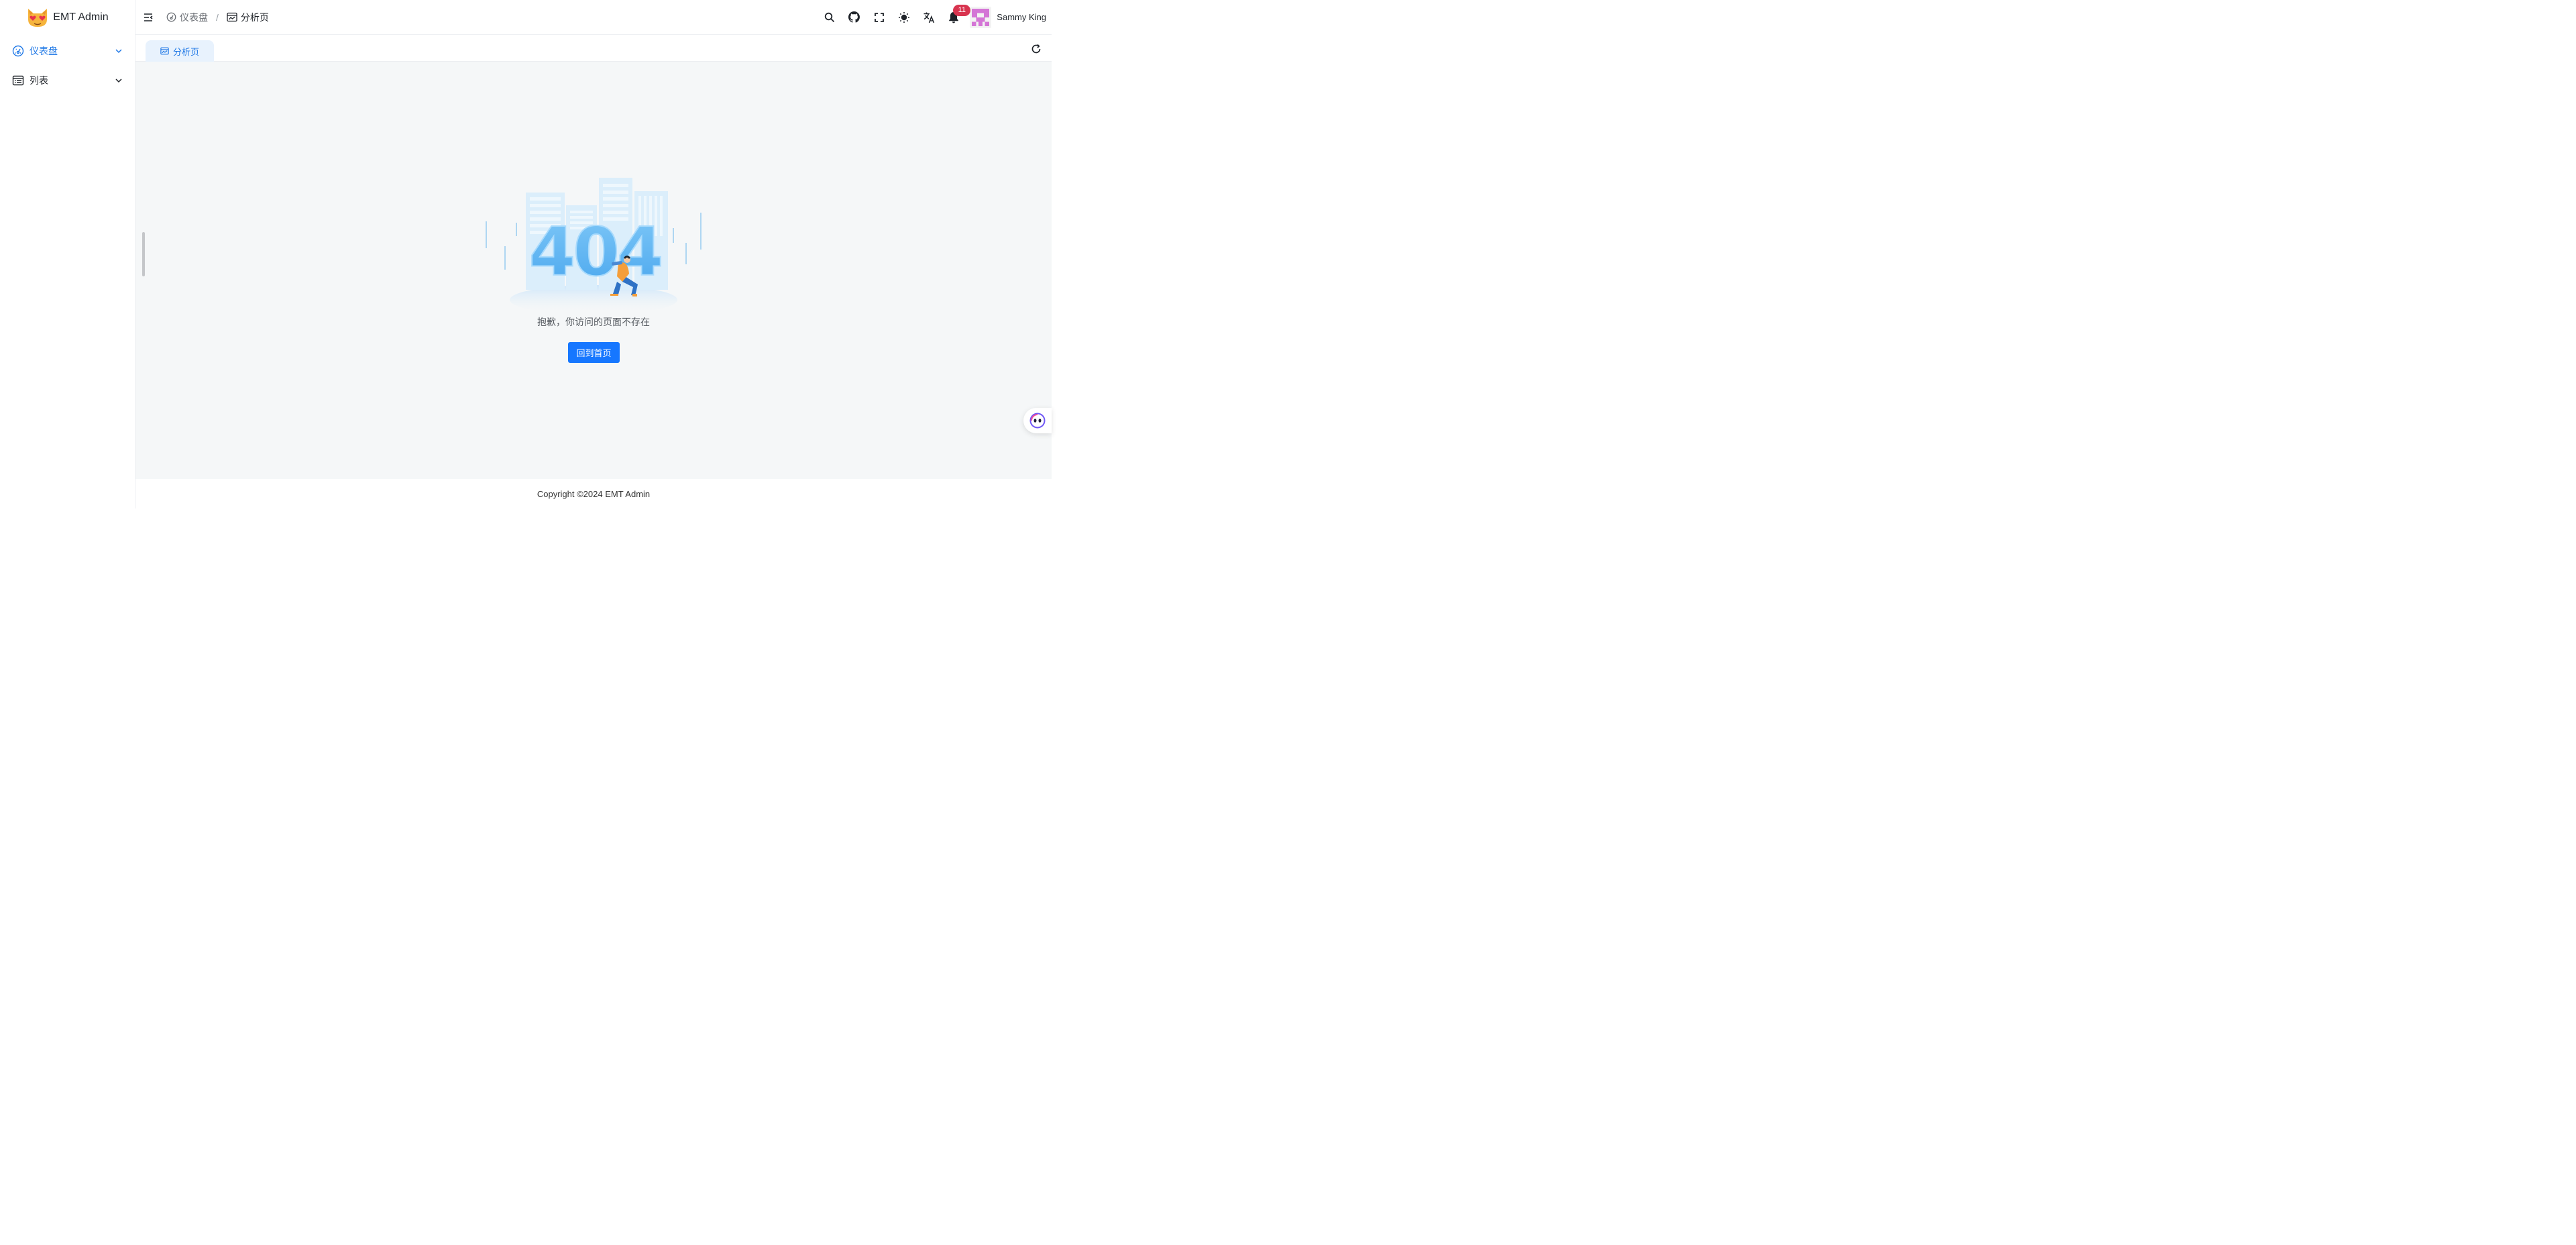 The height and width of the screenshot is (1245, 2576). I want to click on search-icon, so click(829, 17).